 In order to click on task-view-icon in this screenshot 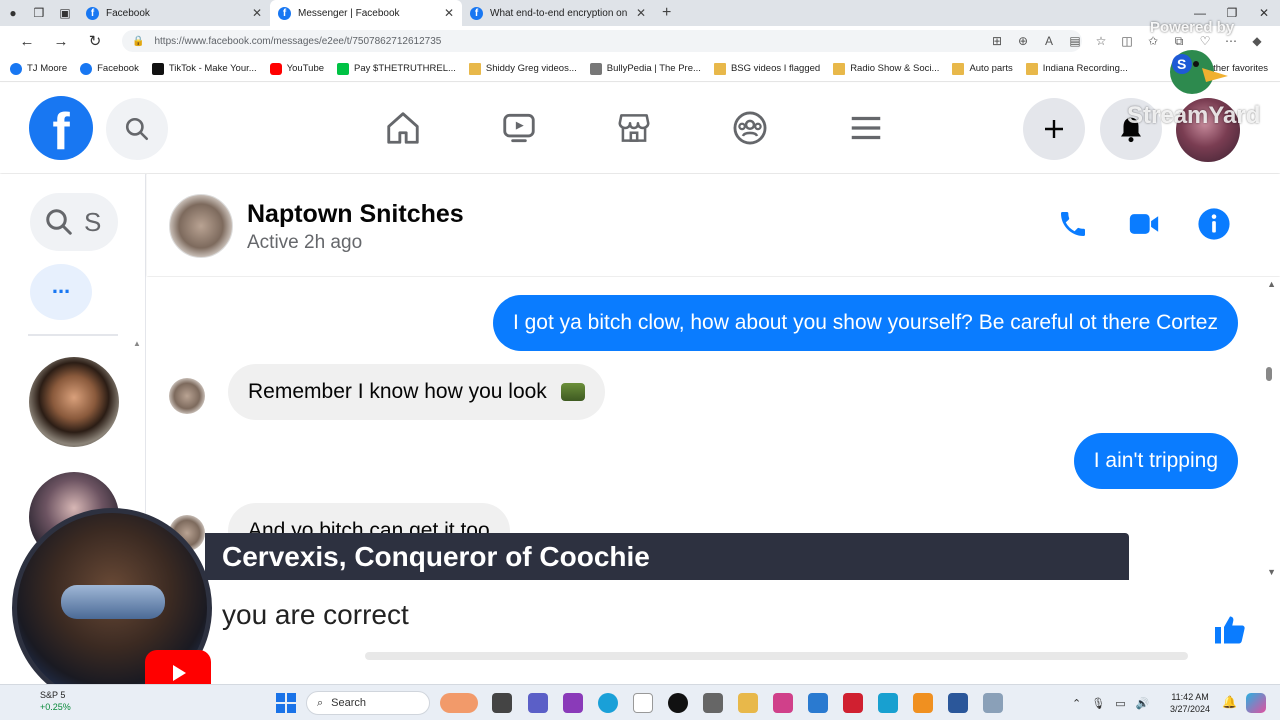, I will do `click(502, 703)`.